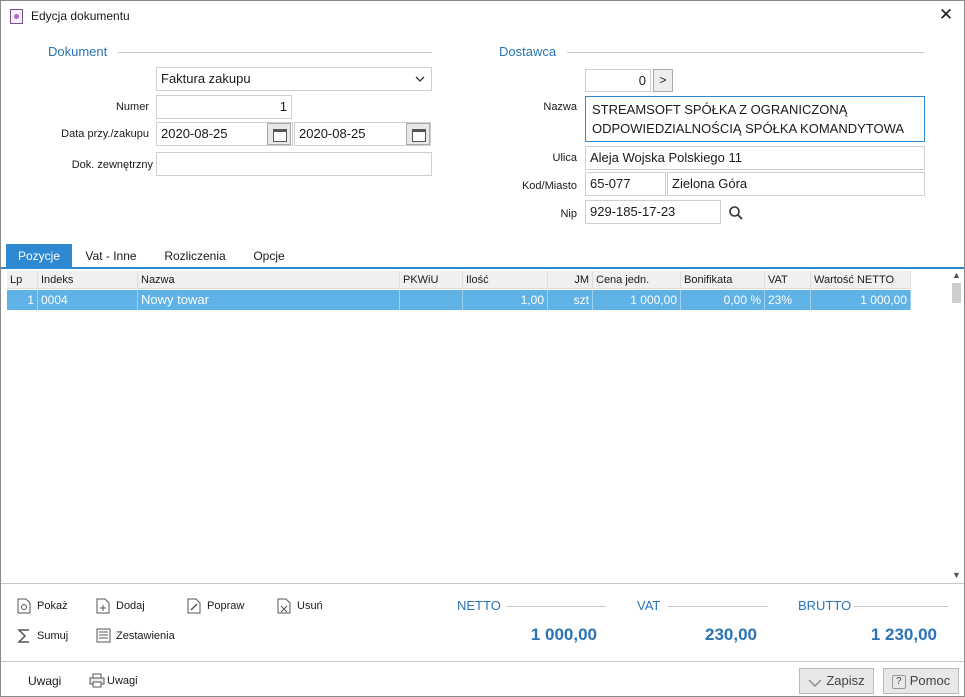 The width and height of the screenshot is (965, 697). I want to click on supplier-counter-field: 0, so click(618, 80).